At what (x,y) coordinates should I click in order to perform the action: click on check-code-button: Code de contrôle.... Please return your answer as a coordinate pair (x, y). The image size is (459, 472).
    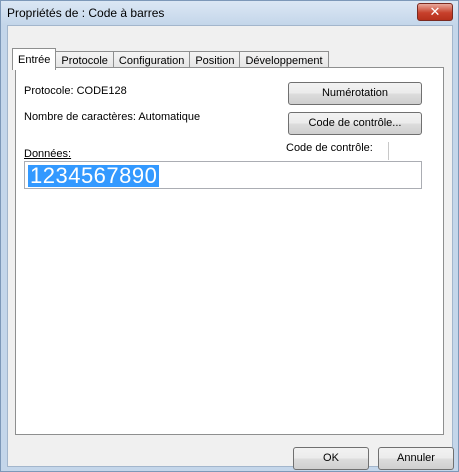
    Looking at the image, I should click on (355, 123).